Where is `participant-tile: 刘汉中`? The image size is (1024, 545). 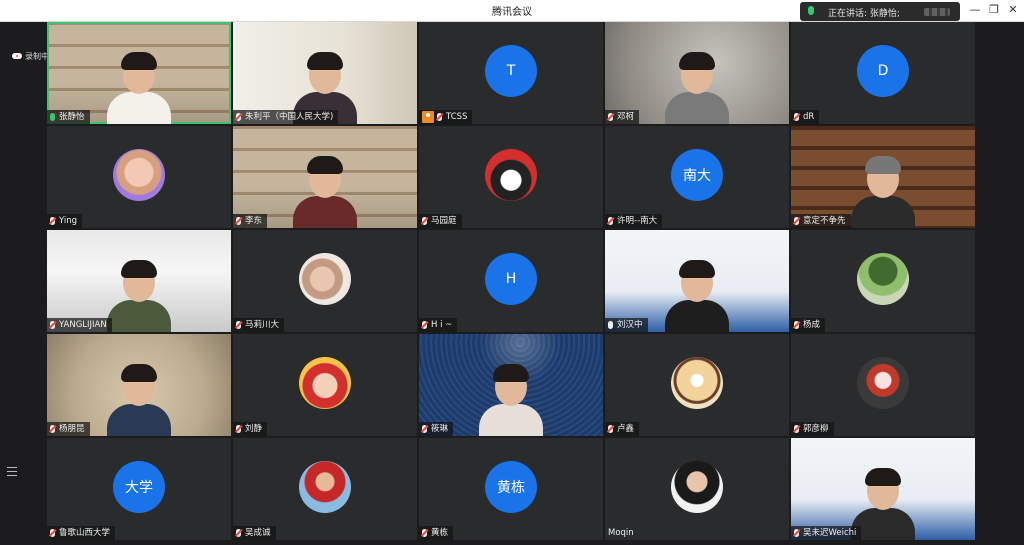
participant-tile: 刘汉中 is located at coordinates (697, 281).